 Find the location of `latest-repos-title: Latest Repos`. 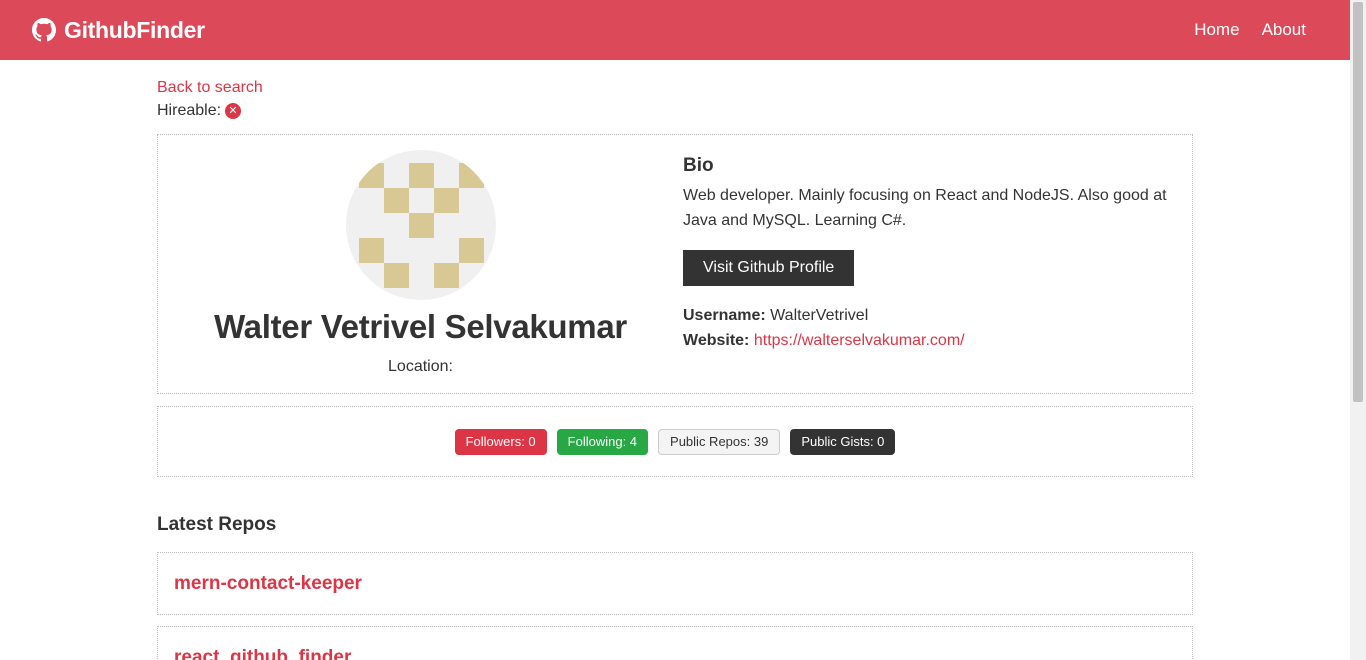

latest-repos-title: Latest Repos is located at coordinates (217, 524).